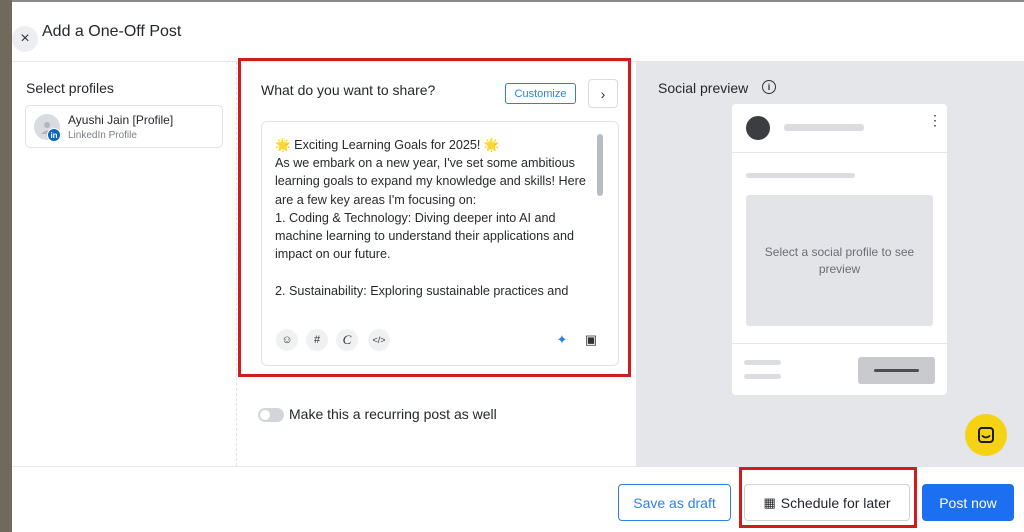 This screenshot has height=532, width=1024. What do you see at coordinates (287, 340) in the screenshot?
I see `emoji-icon: ☺` at bounding box center [287, 340].